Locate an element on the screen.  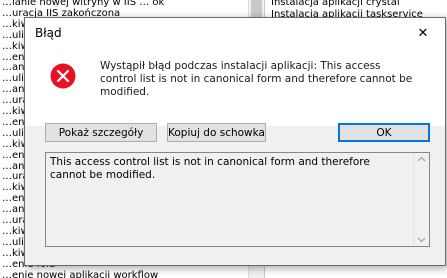
scroll-down-icon is located at coordinates (421, 240).